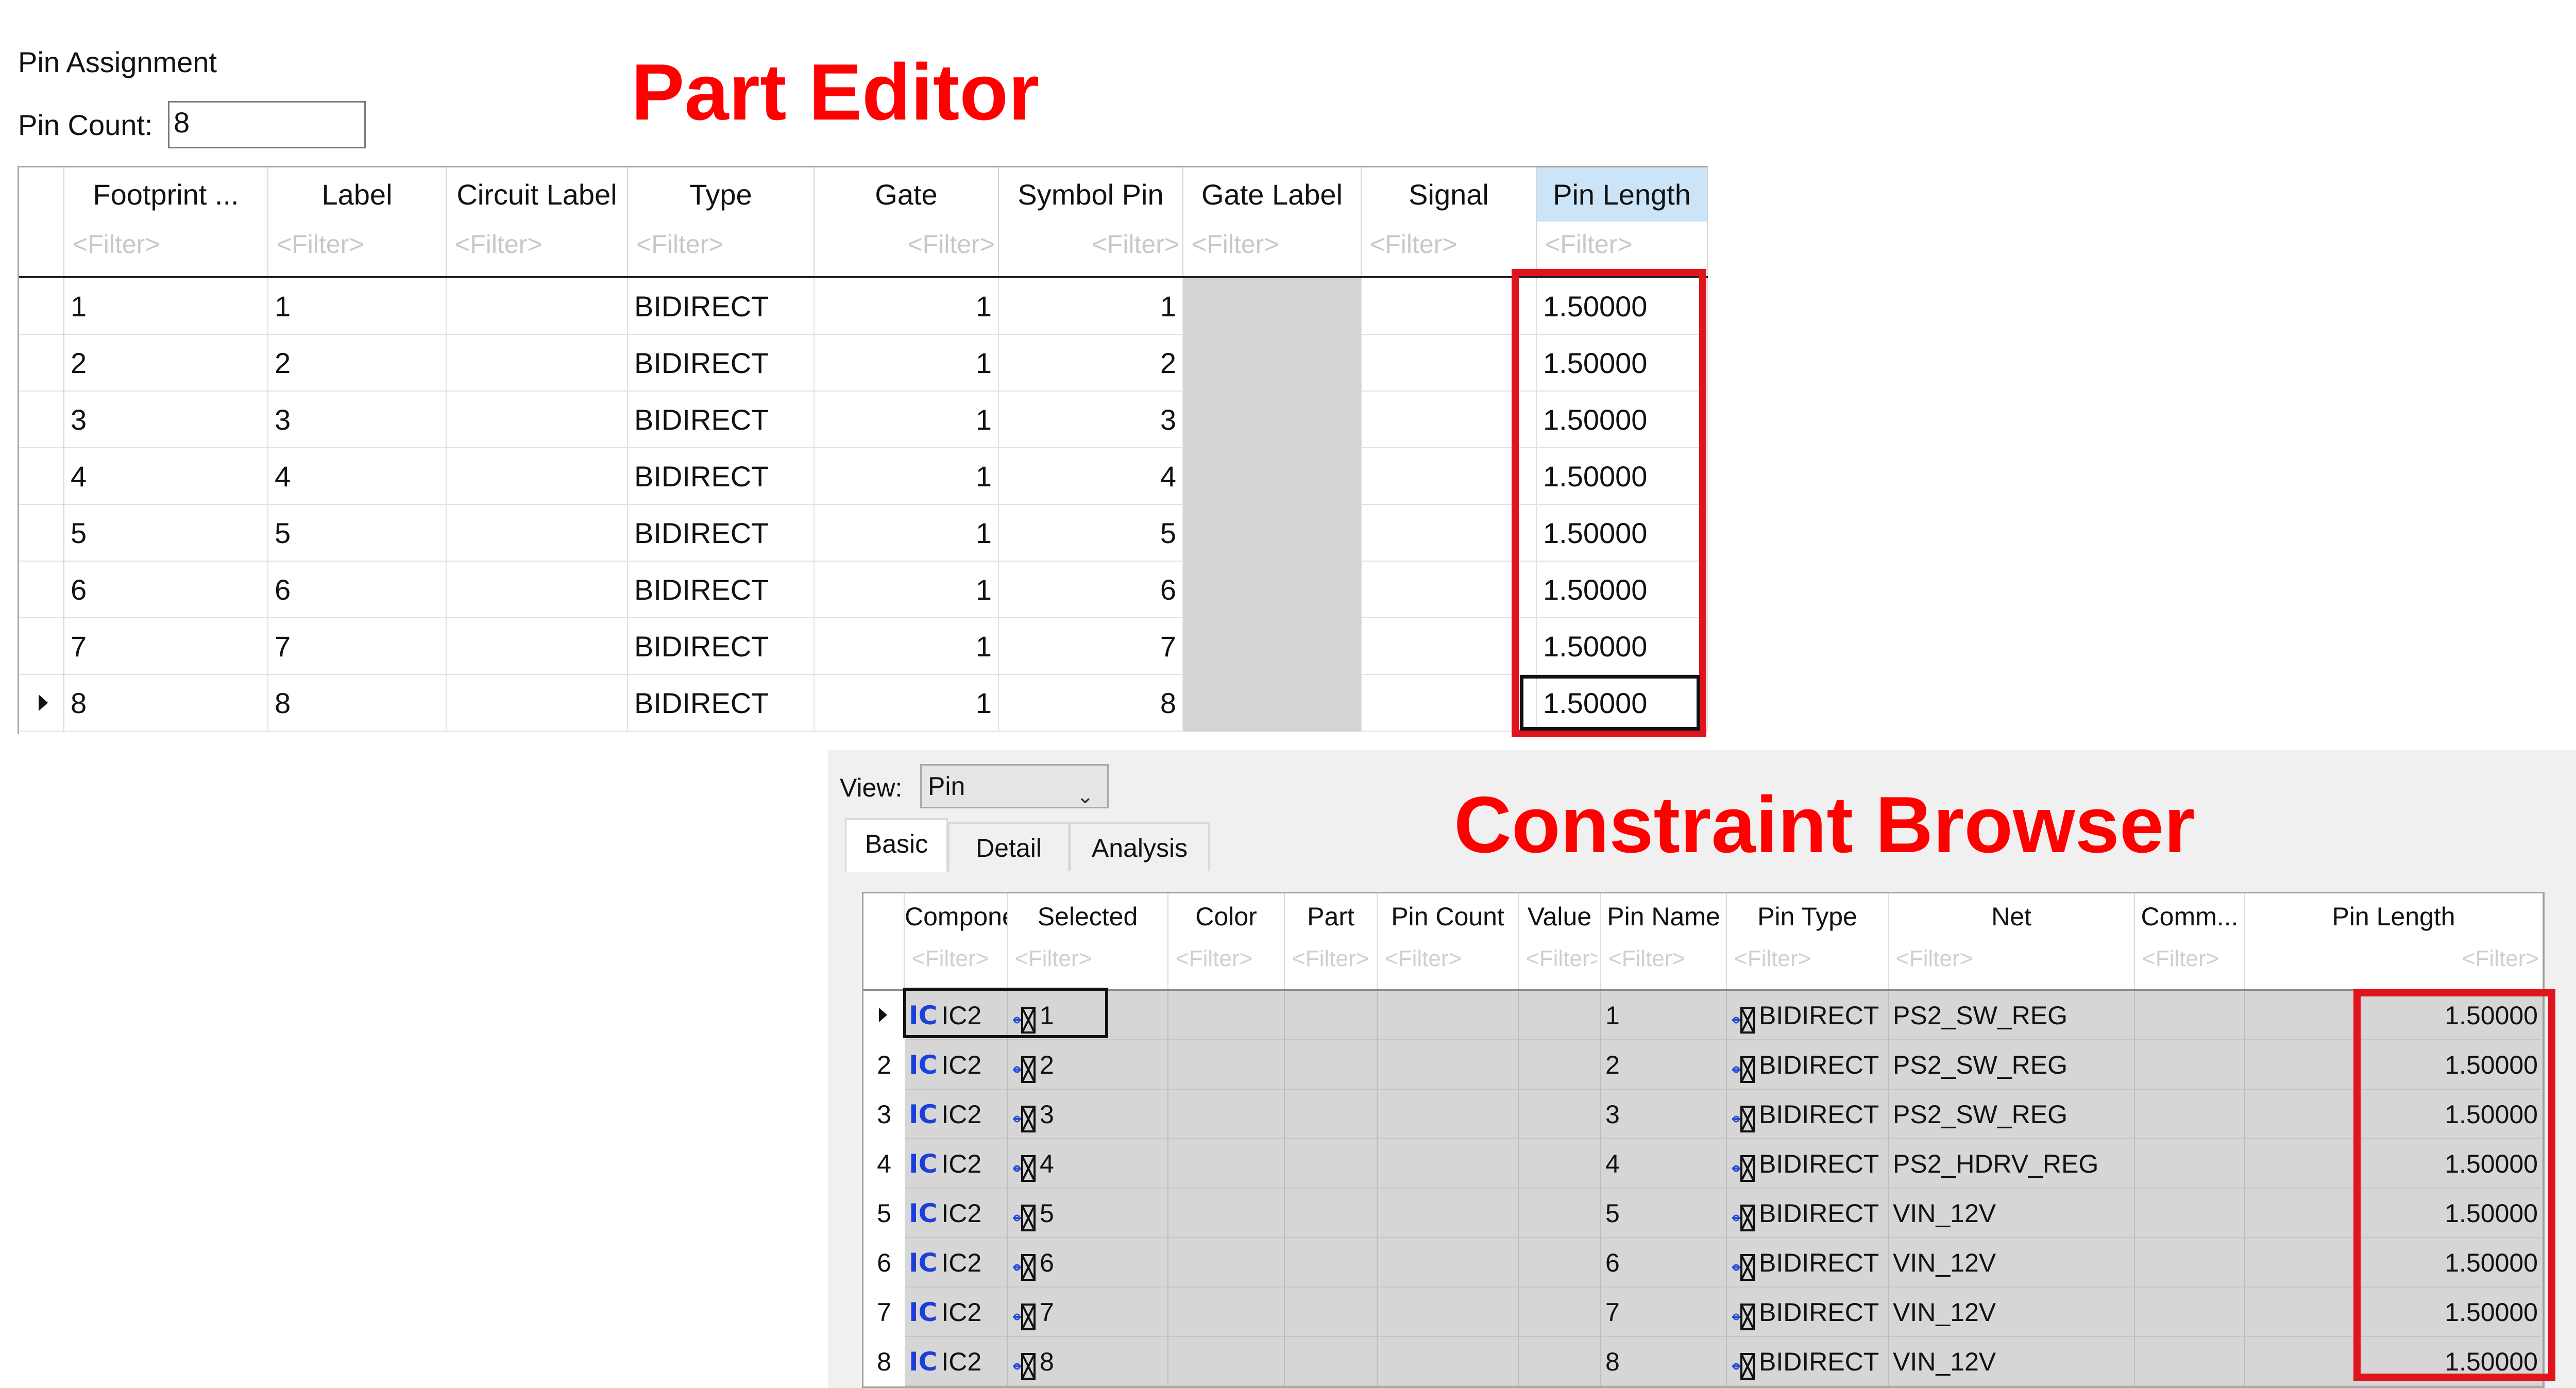 The width and height of the screenshot is (2576, 1388). Describe the element at coordinates (1664, 1361) in the screenshot. I see `table-cell-pin-name: 8` at that location.